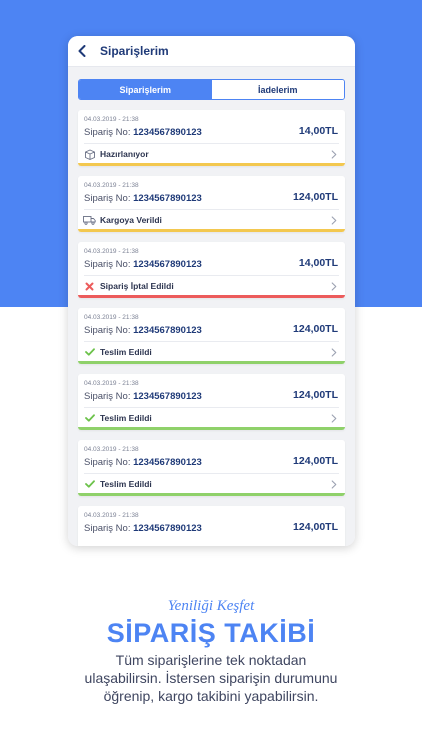 The image size is (422, 750). What do you see at coordinates (277, 89) in the screenshot?
I see `tab-returns: İadelerim` at bounding box center [277, 89].